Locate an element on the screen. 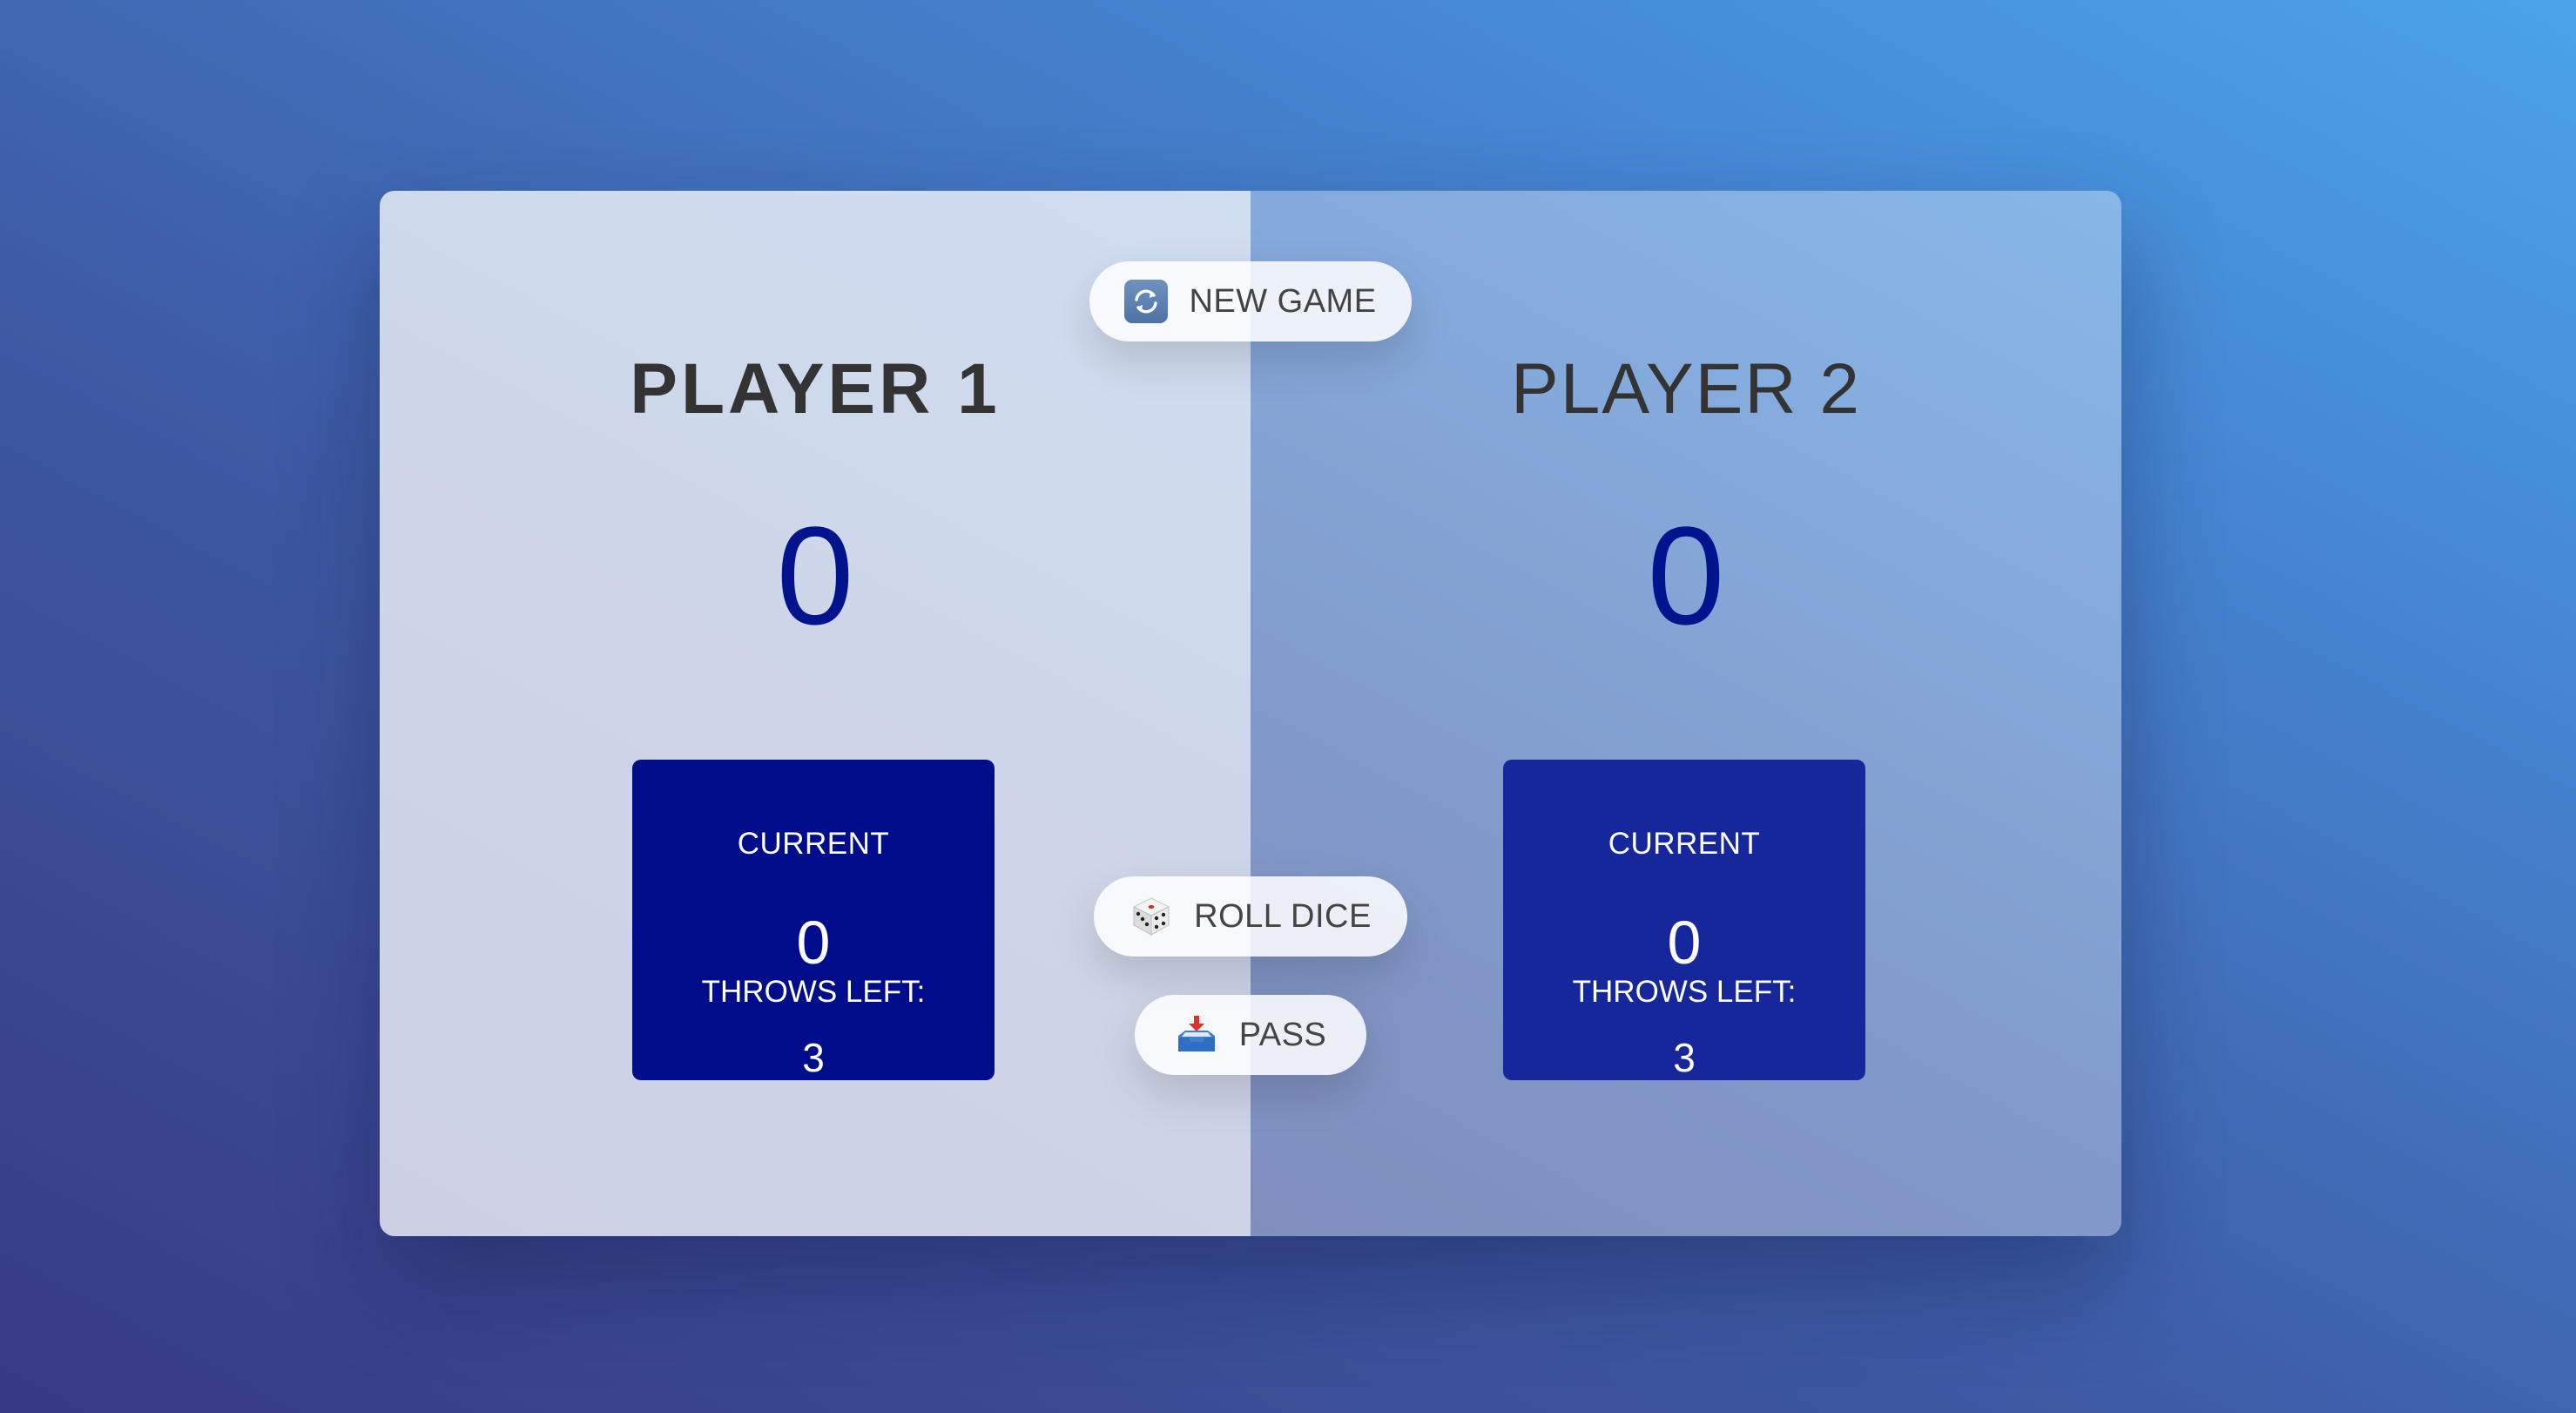 The image size is (2576, 1413). player-1-throws-label: THROWS LEFT: is located at coordinates (813, 992).